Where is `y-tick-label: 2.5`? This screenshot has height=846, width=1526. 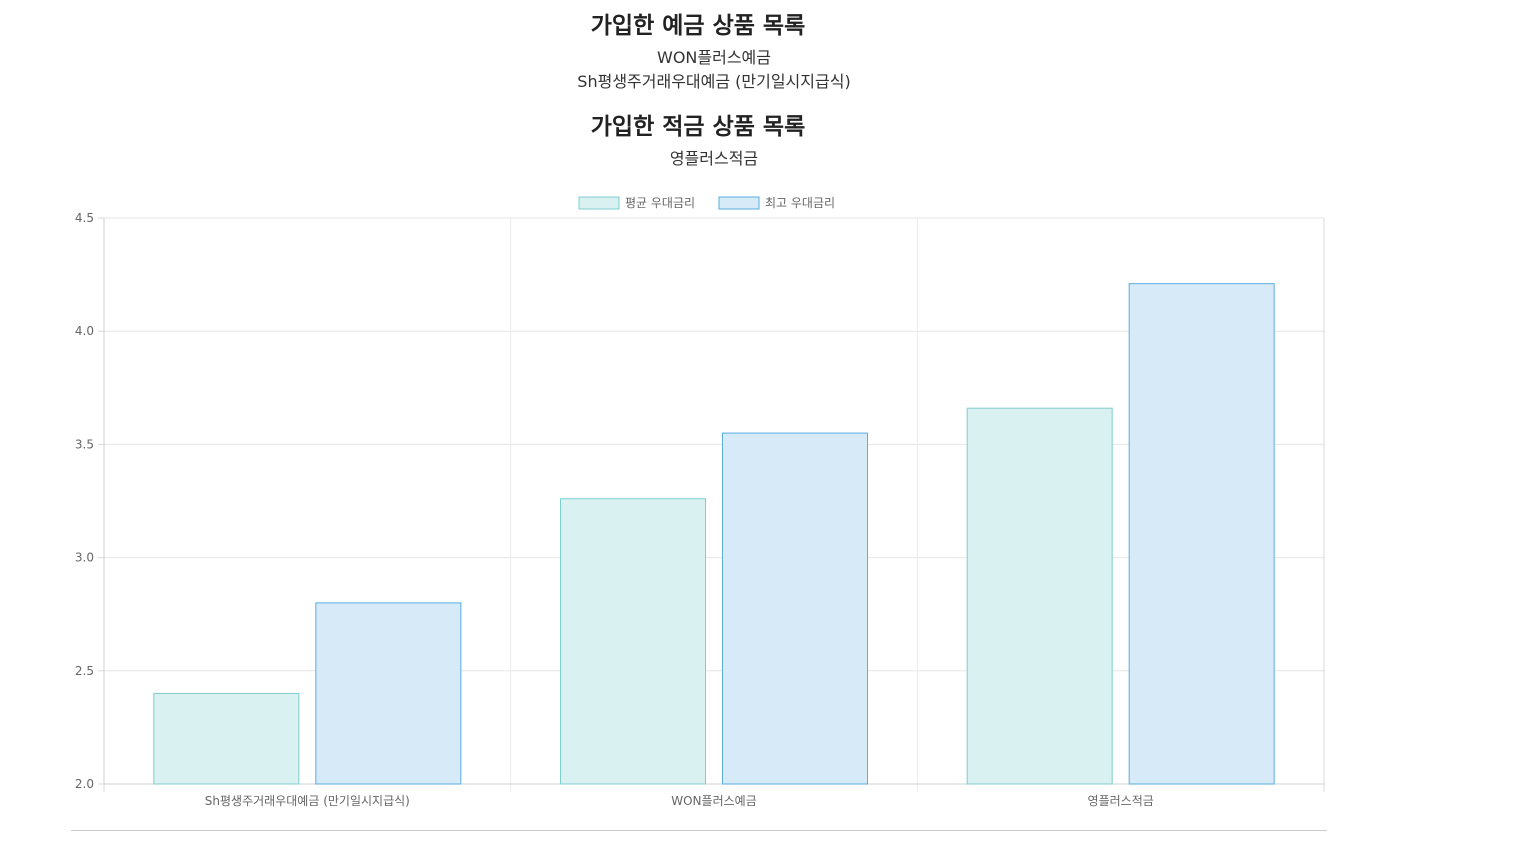
y-tick-label: 2.5 is located at coordinates (84, 671).